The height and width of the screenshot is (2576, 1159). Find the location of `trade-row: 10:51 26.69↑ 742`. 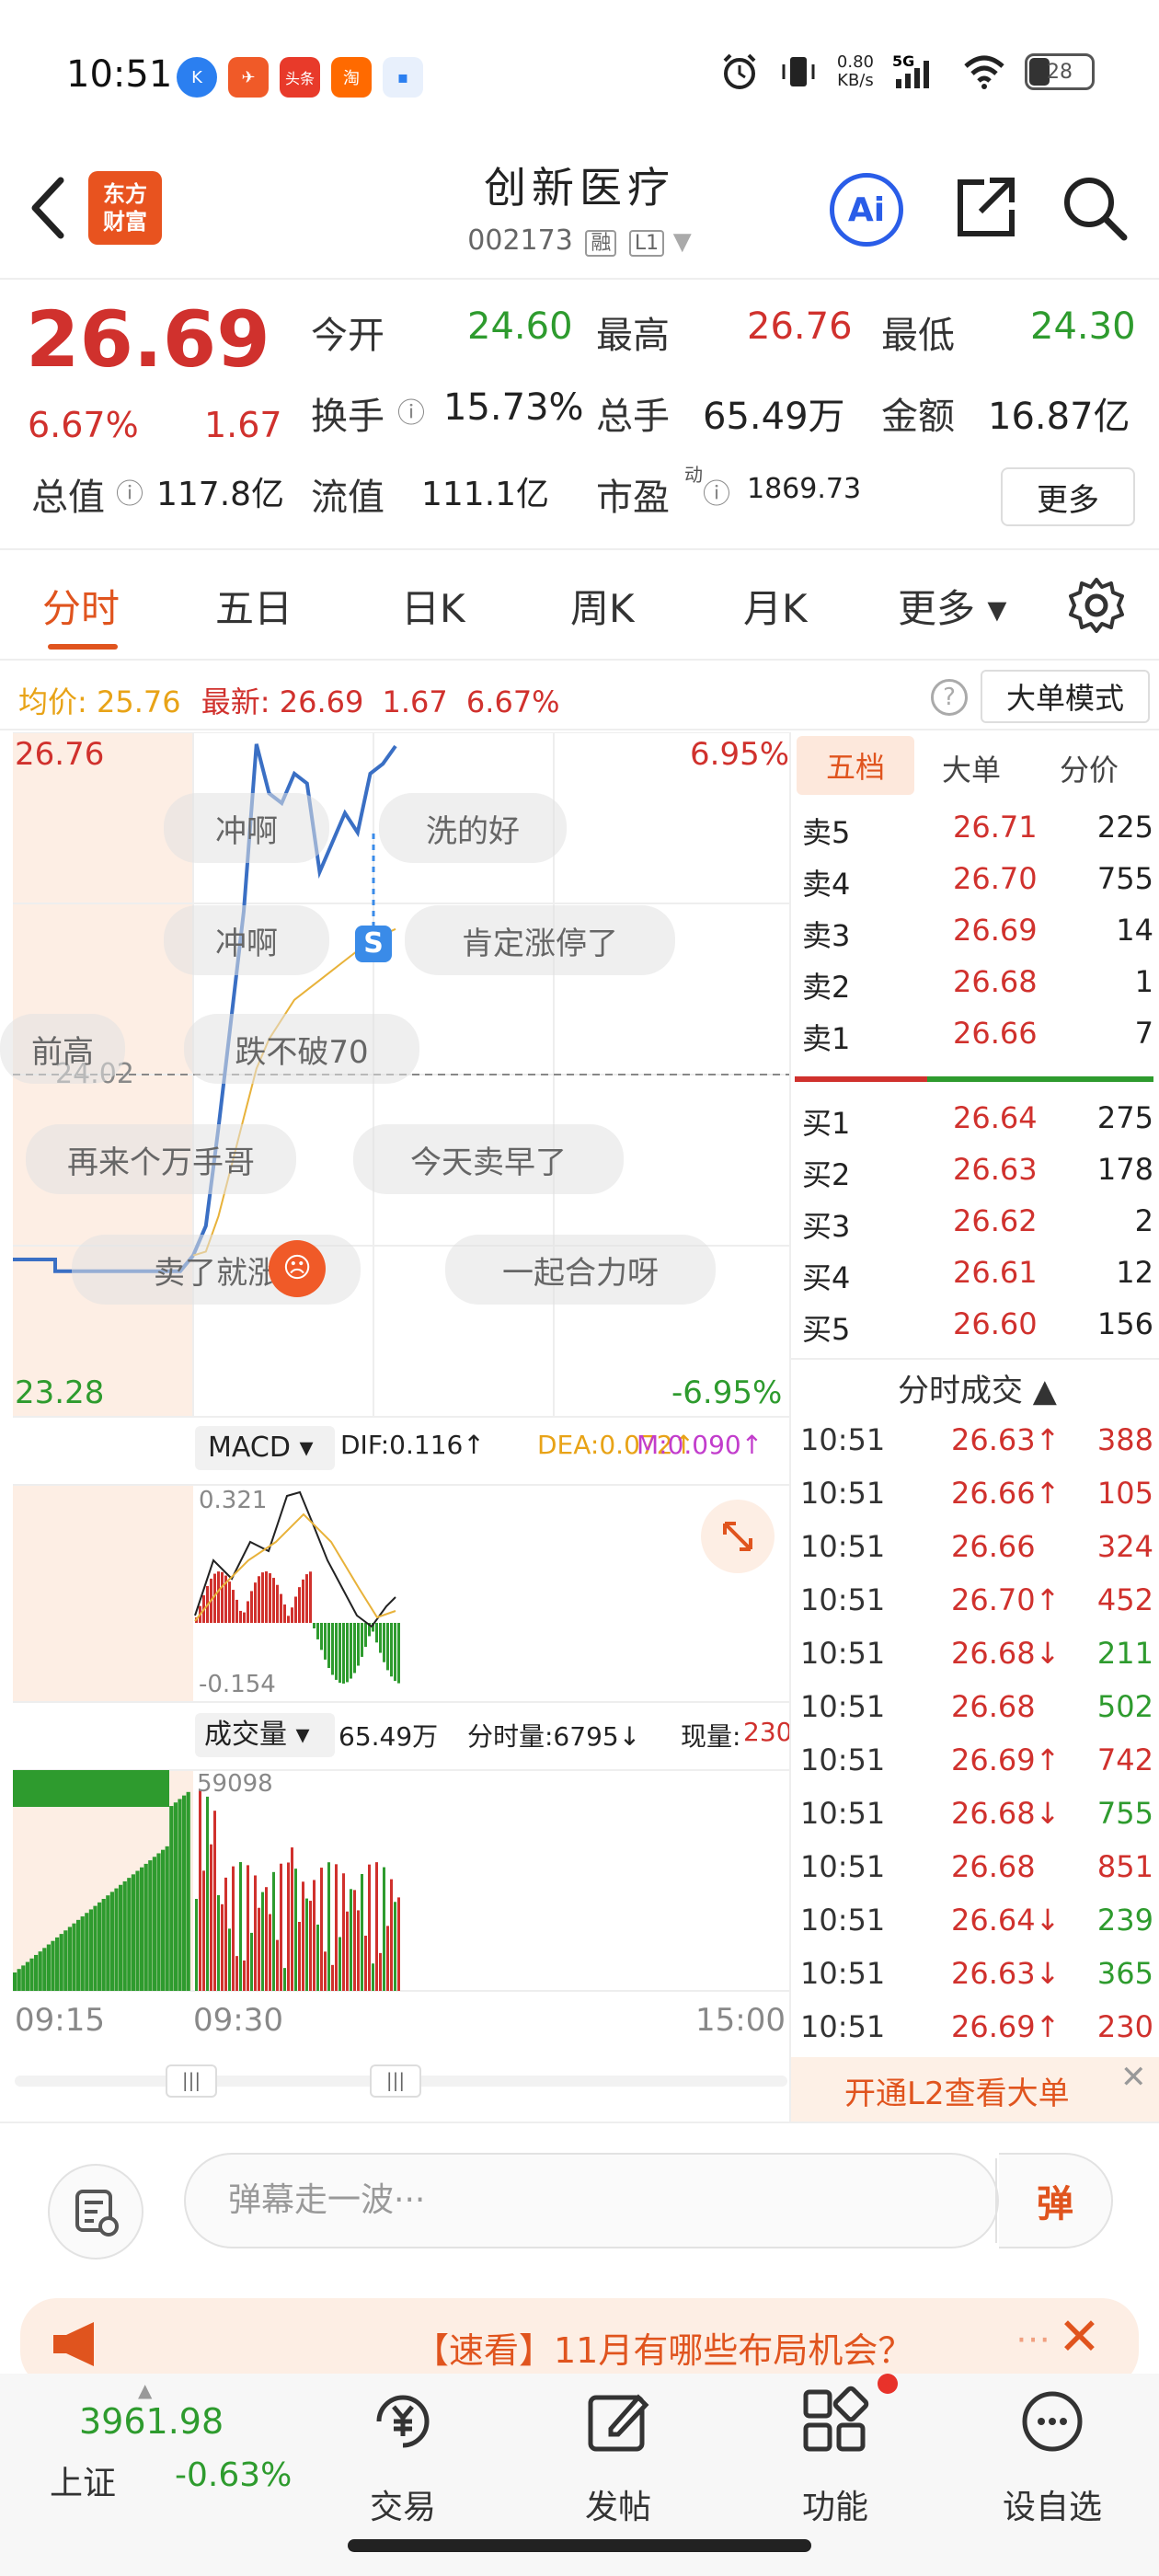

trade-row: 10:51 26.69↑ 742 is located at coordinates (976, 1769).